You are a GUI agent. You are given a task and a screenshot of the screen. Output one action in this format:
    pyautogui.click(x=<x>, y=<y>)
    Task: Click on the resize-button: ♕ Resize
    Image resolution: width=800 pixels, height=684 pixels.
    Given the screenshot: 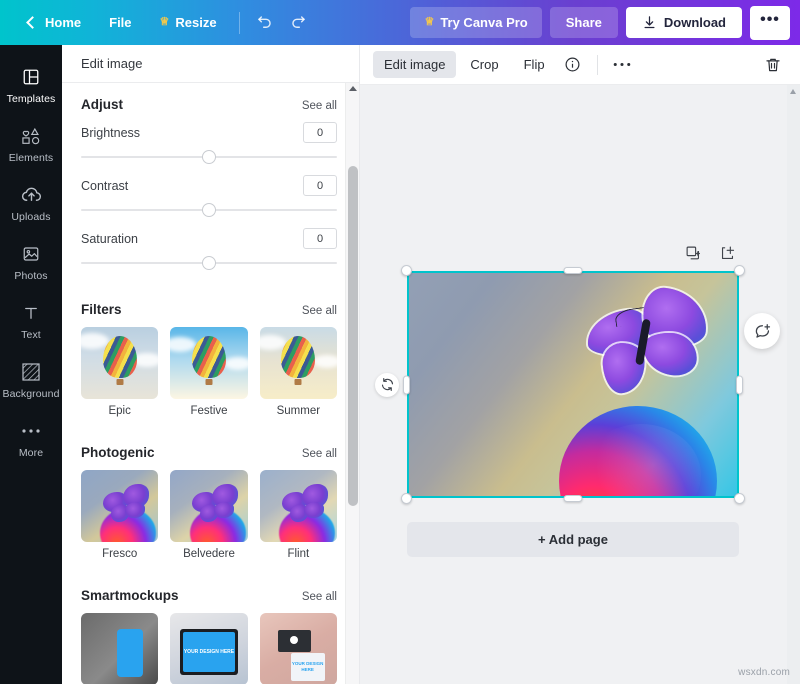 What is the action you would take?
    pyautogui.click(x=188, y=22)
    